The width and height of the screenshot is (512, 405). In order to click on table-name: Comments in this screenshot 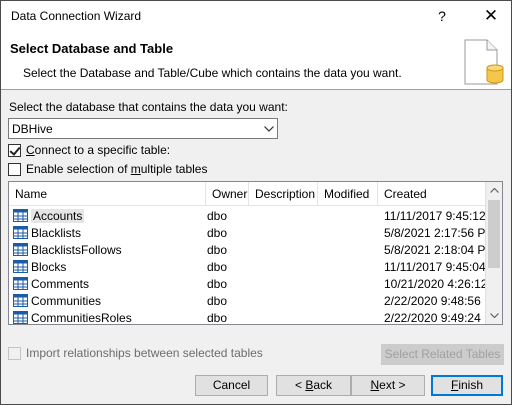, I will do `click(60, 284)`.